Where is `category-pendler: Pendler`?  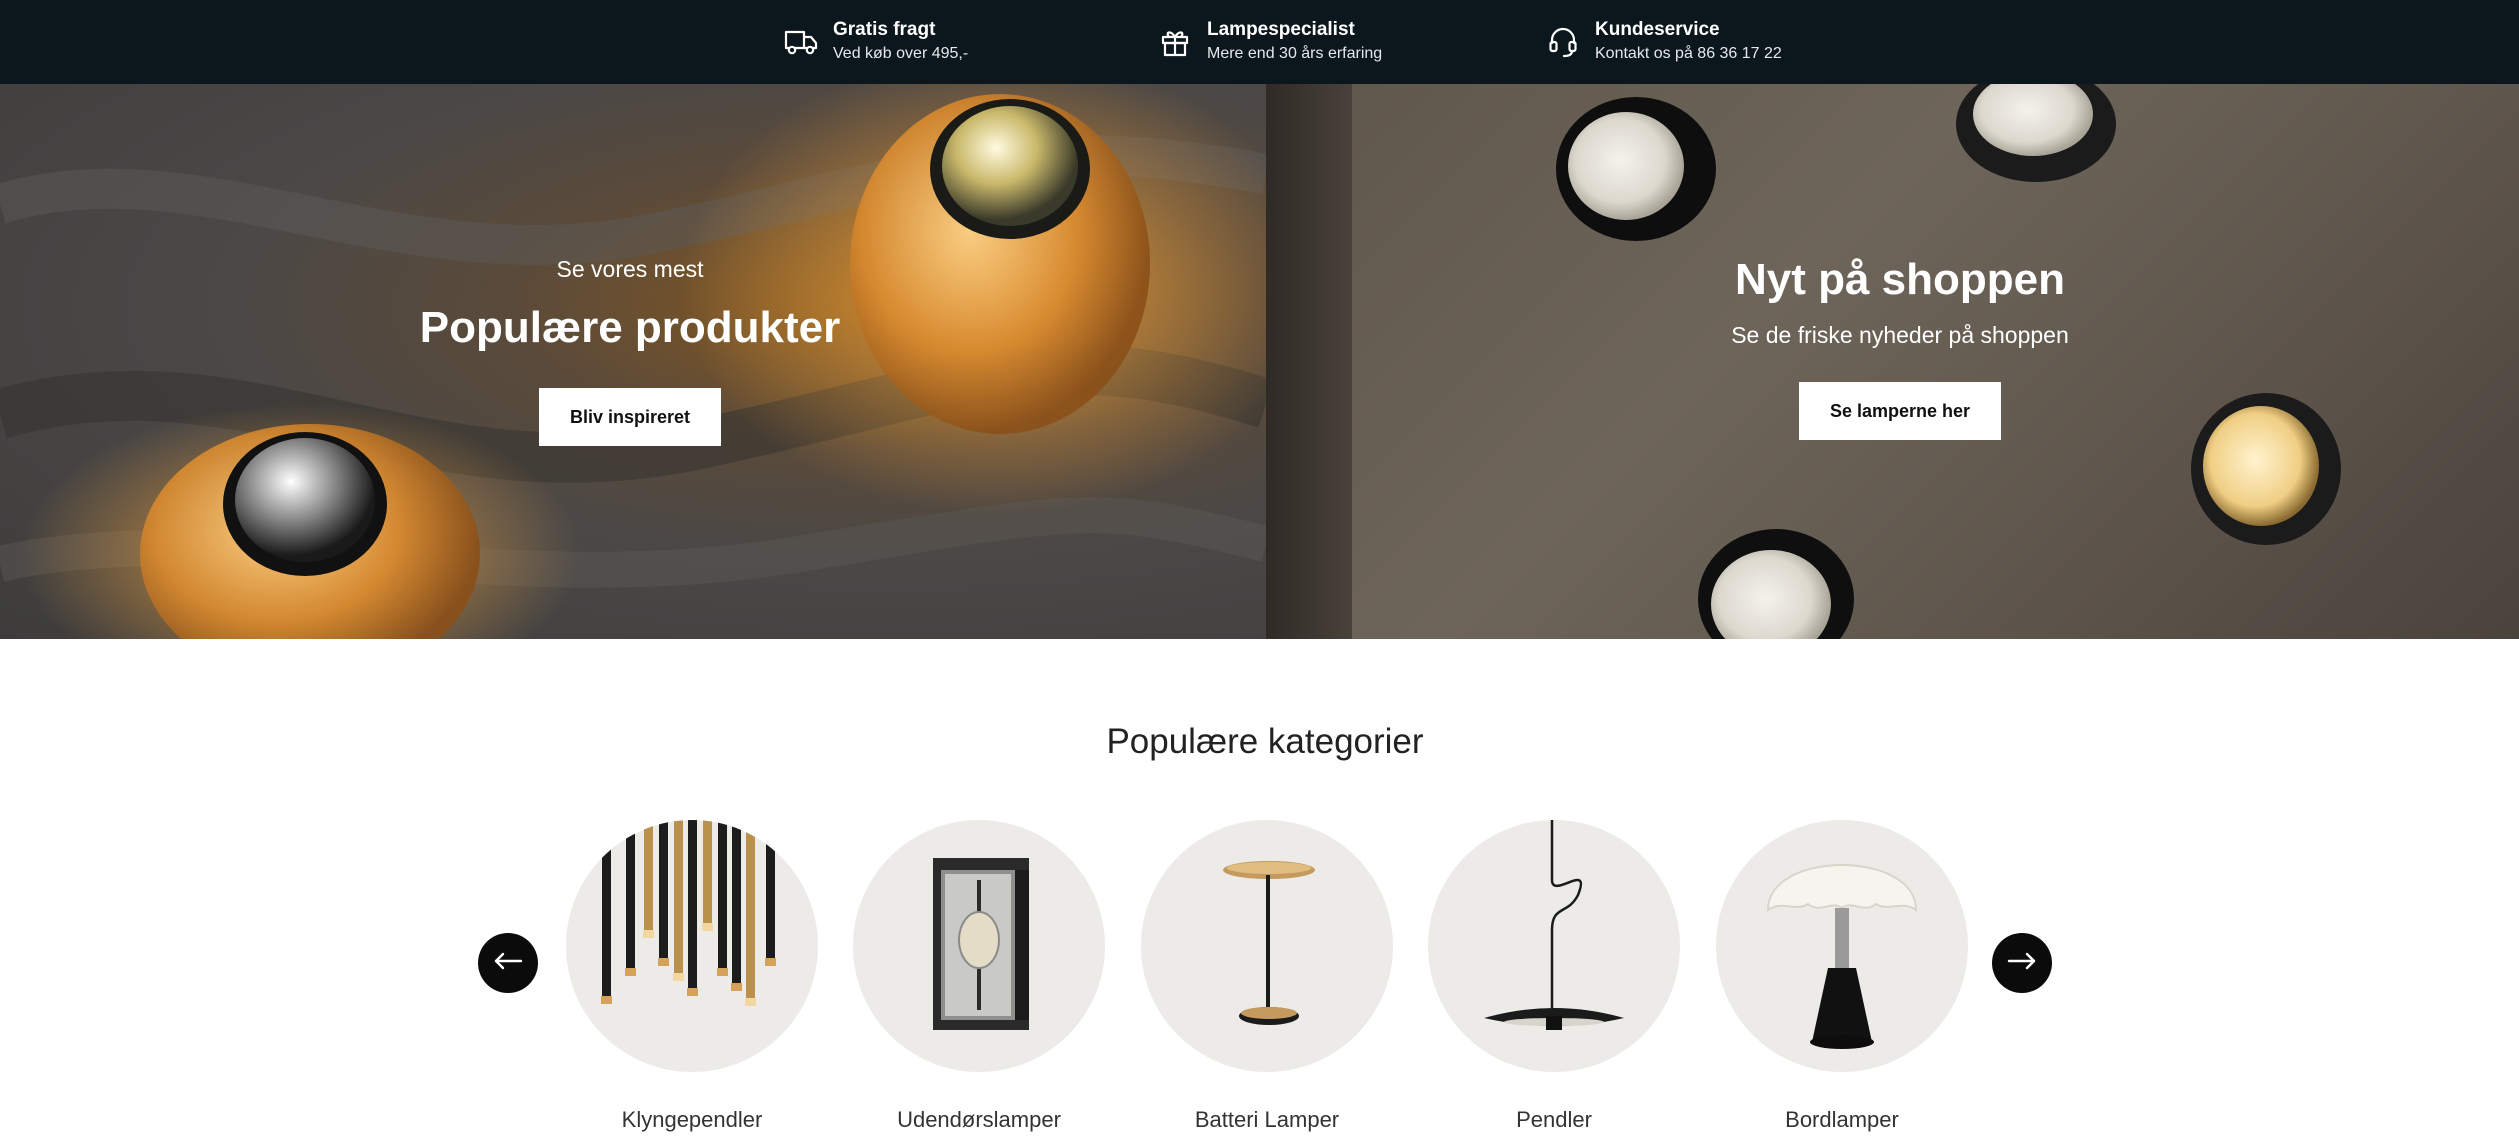 category-pendler: Pendler is located at coordinates (1554, 977).